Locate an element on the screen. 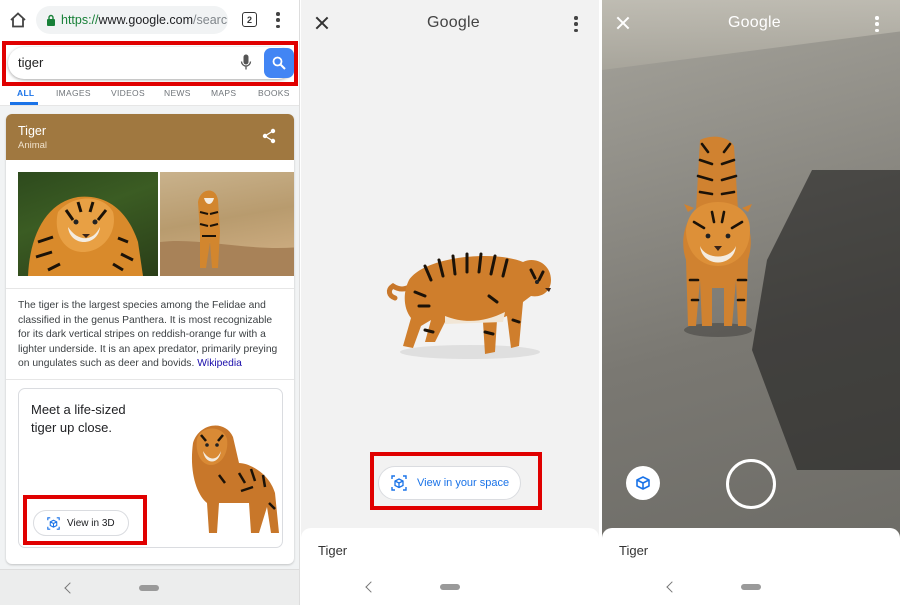  url-host: www.google.com is located at coordinates (146, 20).